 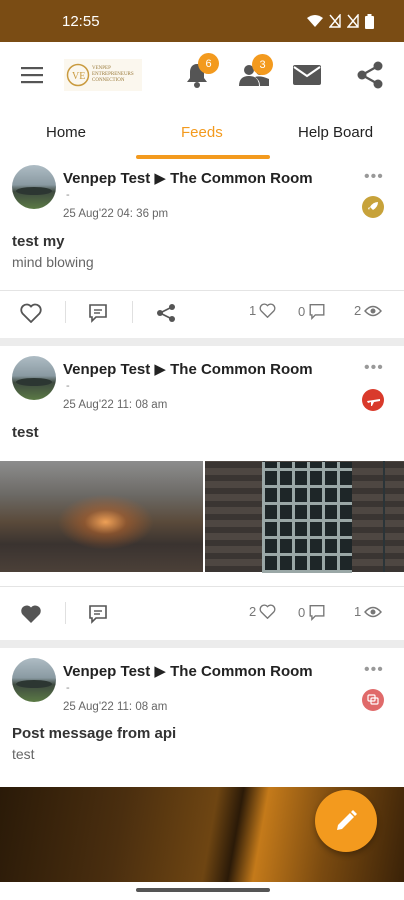 What do you see at coordinates (202, 586) in the screenshot?
I see `divider` at bounding box center [202, 586].